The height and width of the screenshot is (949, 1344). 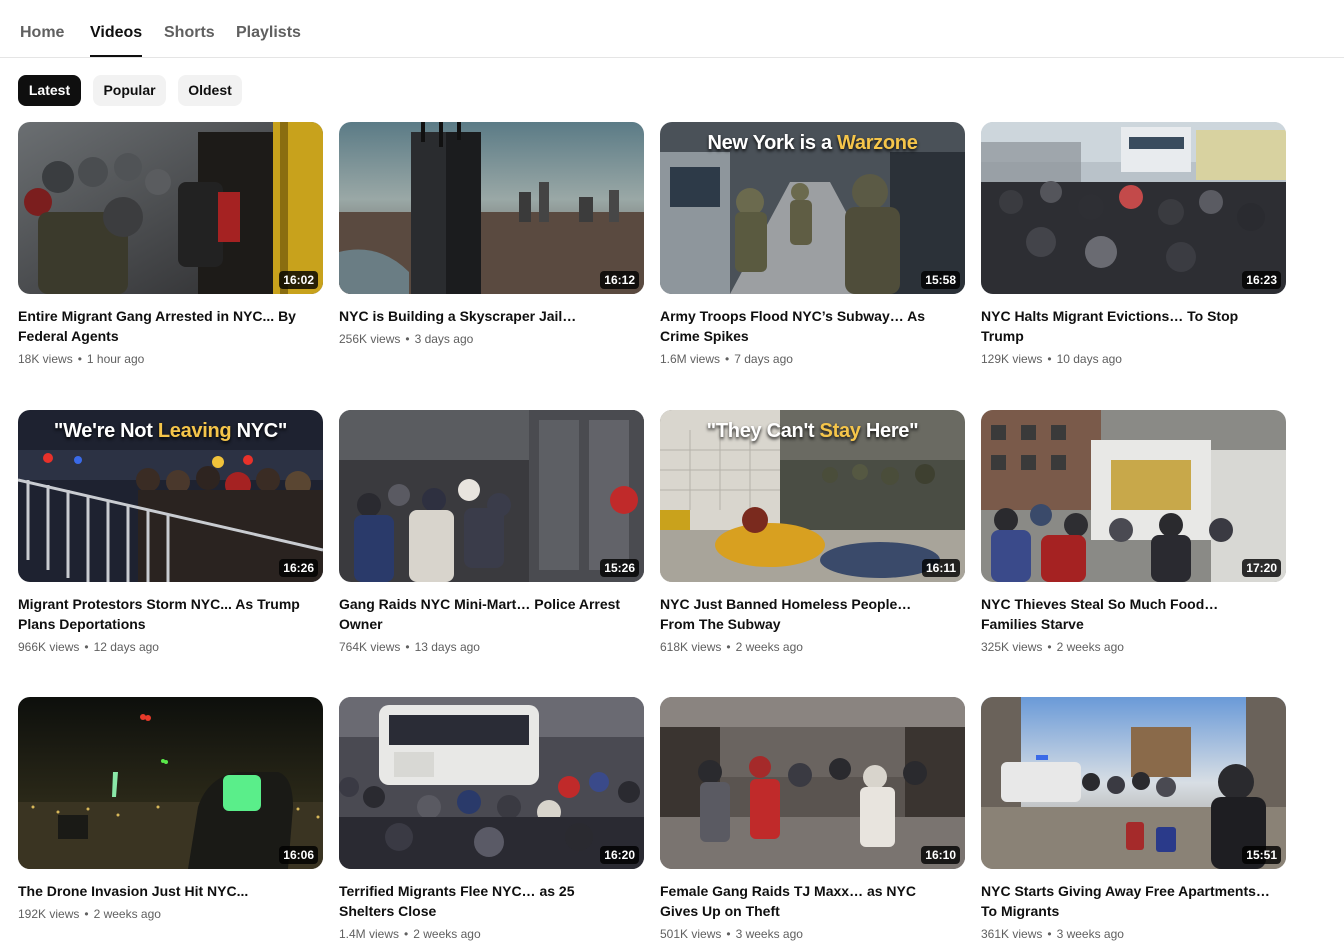 What do you see at coordinates (1133, 496) in the screenshot?
I see `video-thumbnail: 17:20` at bounding box center [1133, 496].